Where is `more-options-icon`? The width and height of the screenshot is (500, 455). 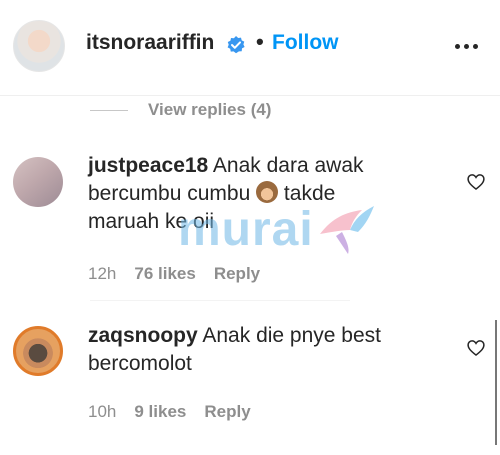 more-options-icon is located at coordinates (467, 47).